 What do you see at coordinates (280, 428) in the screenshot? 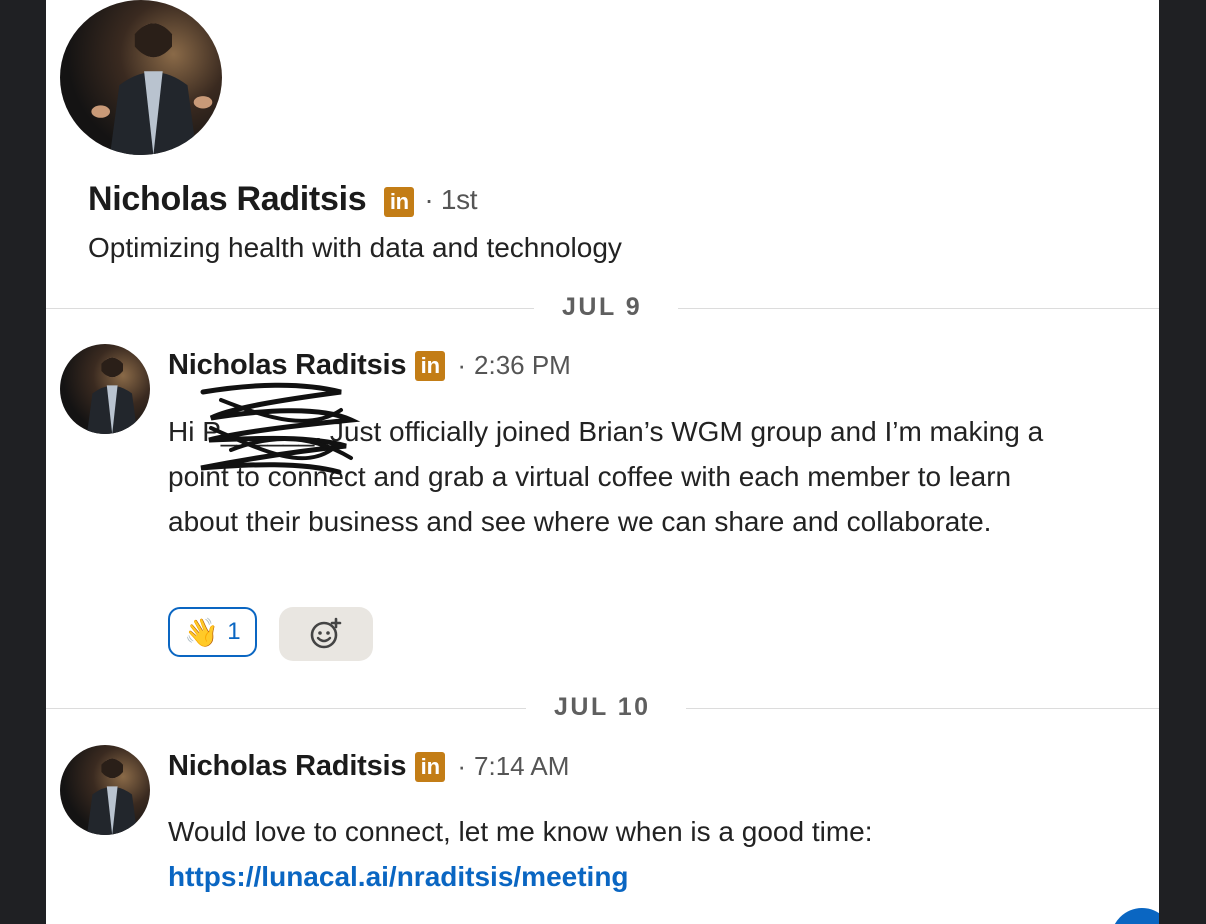
I see `redaction-scribble` at bounding box center [280, 428].